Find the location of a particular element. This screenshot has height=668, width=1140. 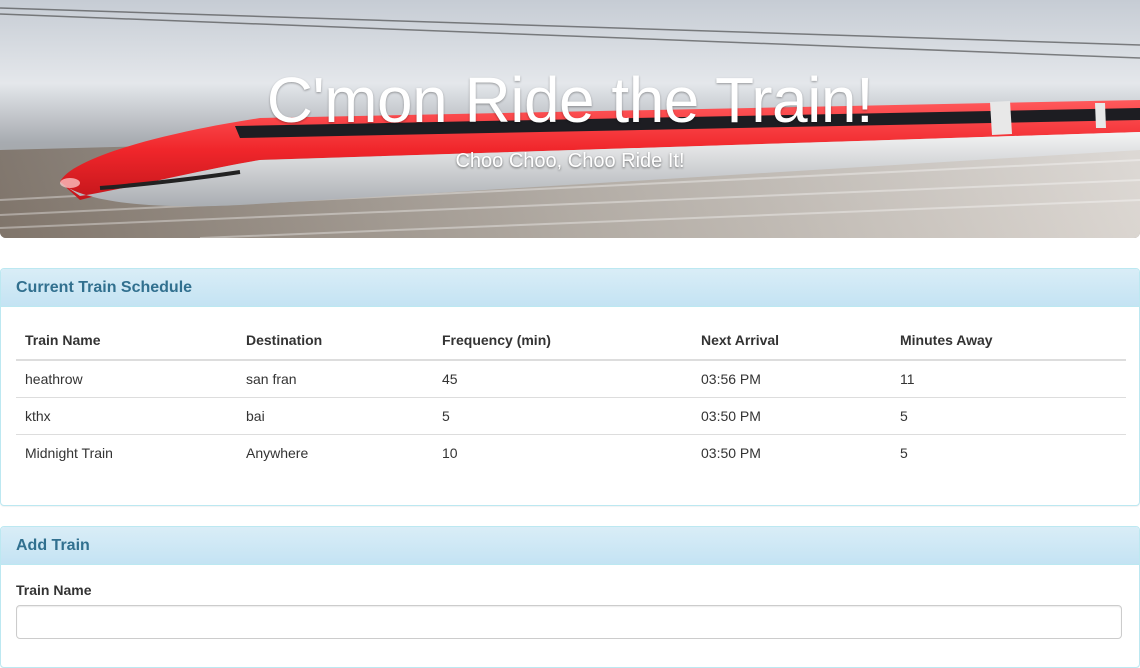

add-train-panel-heading: Add Train is located at coordinates (570, 546).